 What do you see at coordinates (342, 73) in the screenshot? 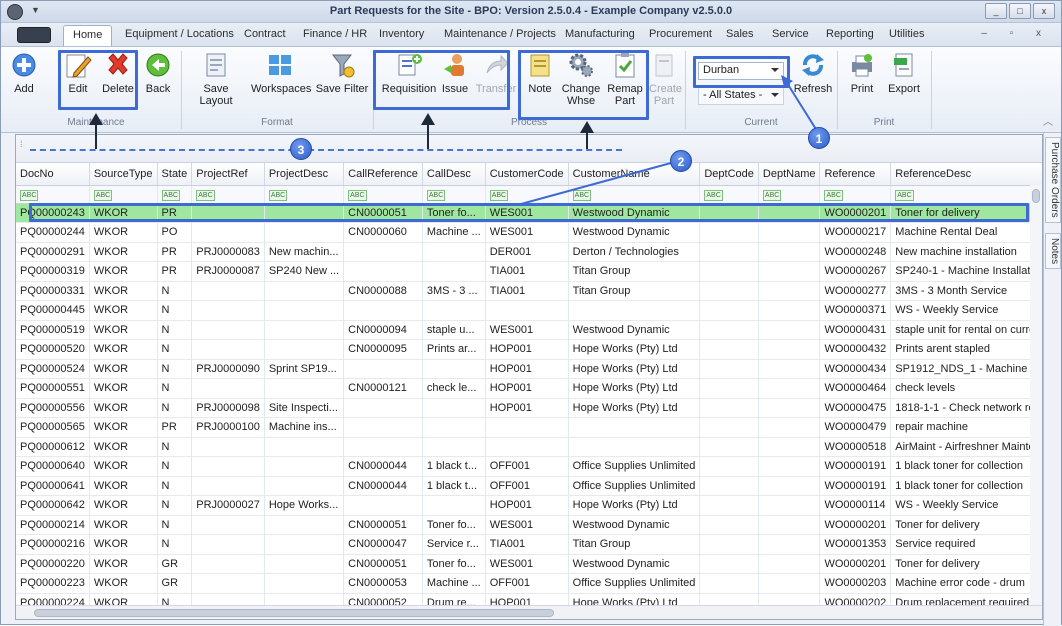
I see `save-filter-button: Save Filter` at bounding box center [342, 73].